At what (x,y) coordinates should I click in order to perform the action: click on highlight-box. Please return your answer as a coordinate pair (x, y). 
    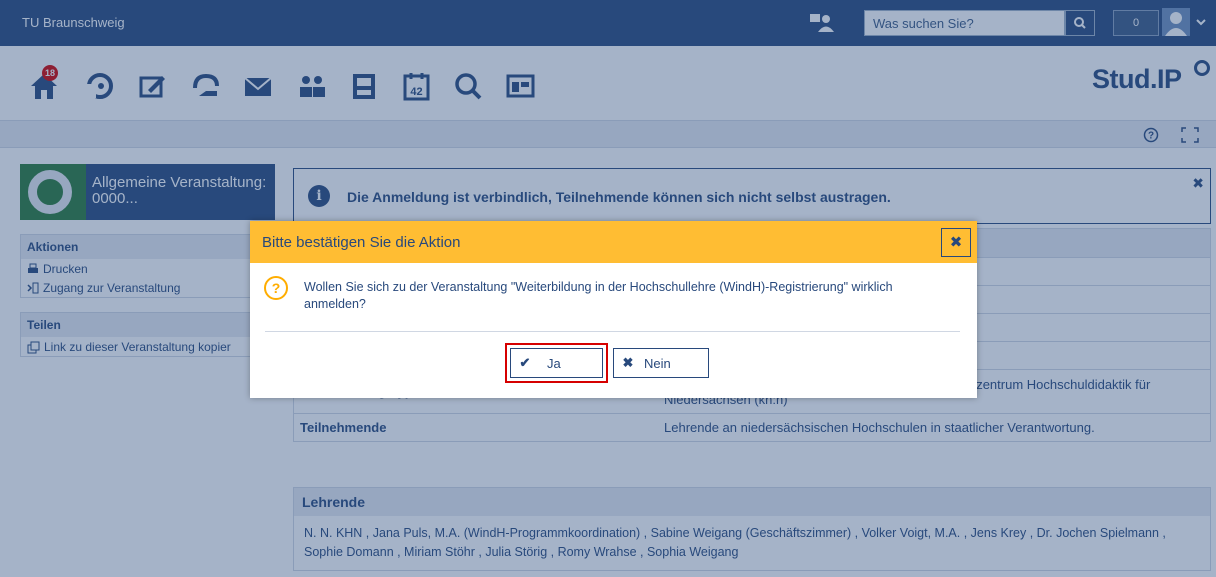
    Looking at the image, I should click on (556, 363).